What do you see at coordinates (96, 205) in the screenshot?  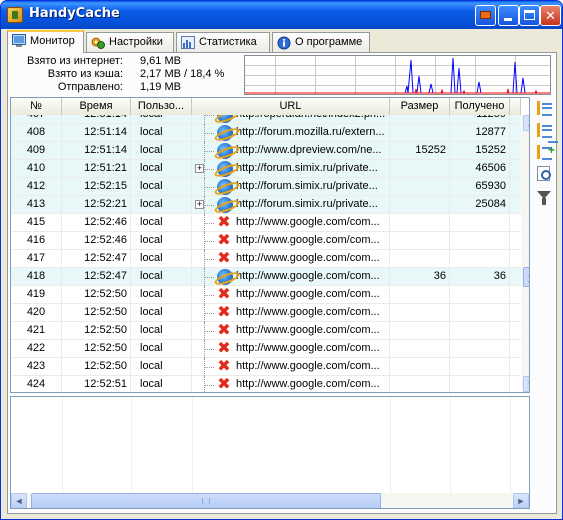 I see `row-time: 12:52:21` at bounding box center [96, 205].